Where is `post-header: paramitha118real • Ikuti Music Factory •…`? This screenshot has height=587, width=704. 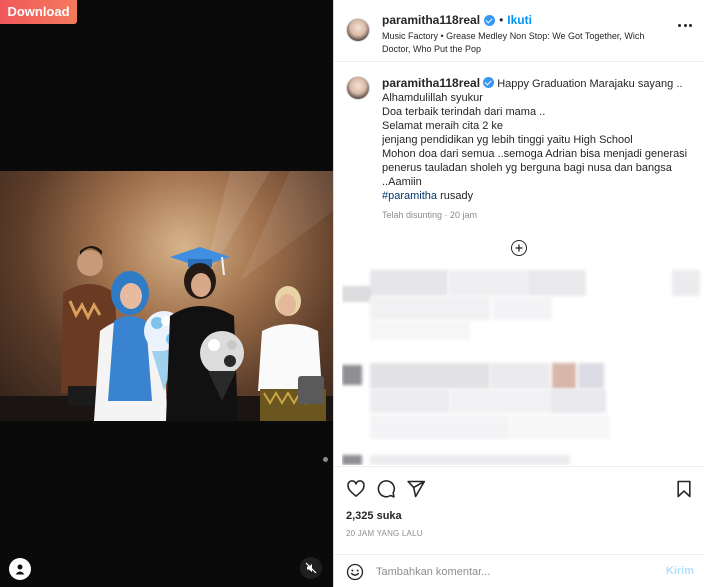
post-header: paramitha118real • Ikuti Music Factory •… is located at coordinates (519, 31).